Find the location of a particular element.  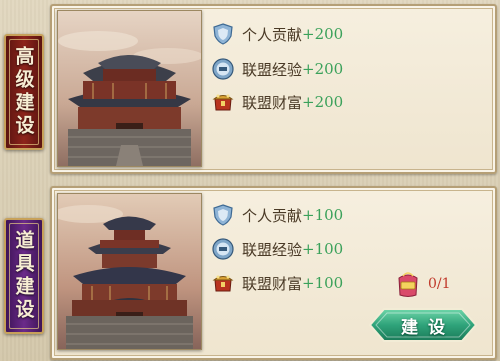

build-button-label: 建设 is located at coordinates (428, 327).